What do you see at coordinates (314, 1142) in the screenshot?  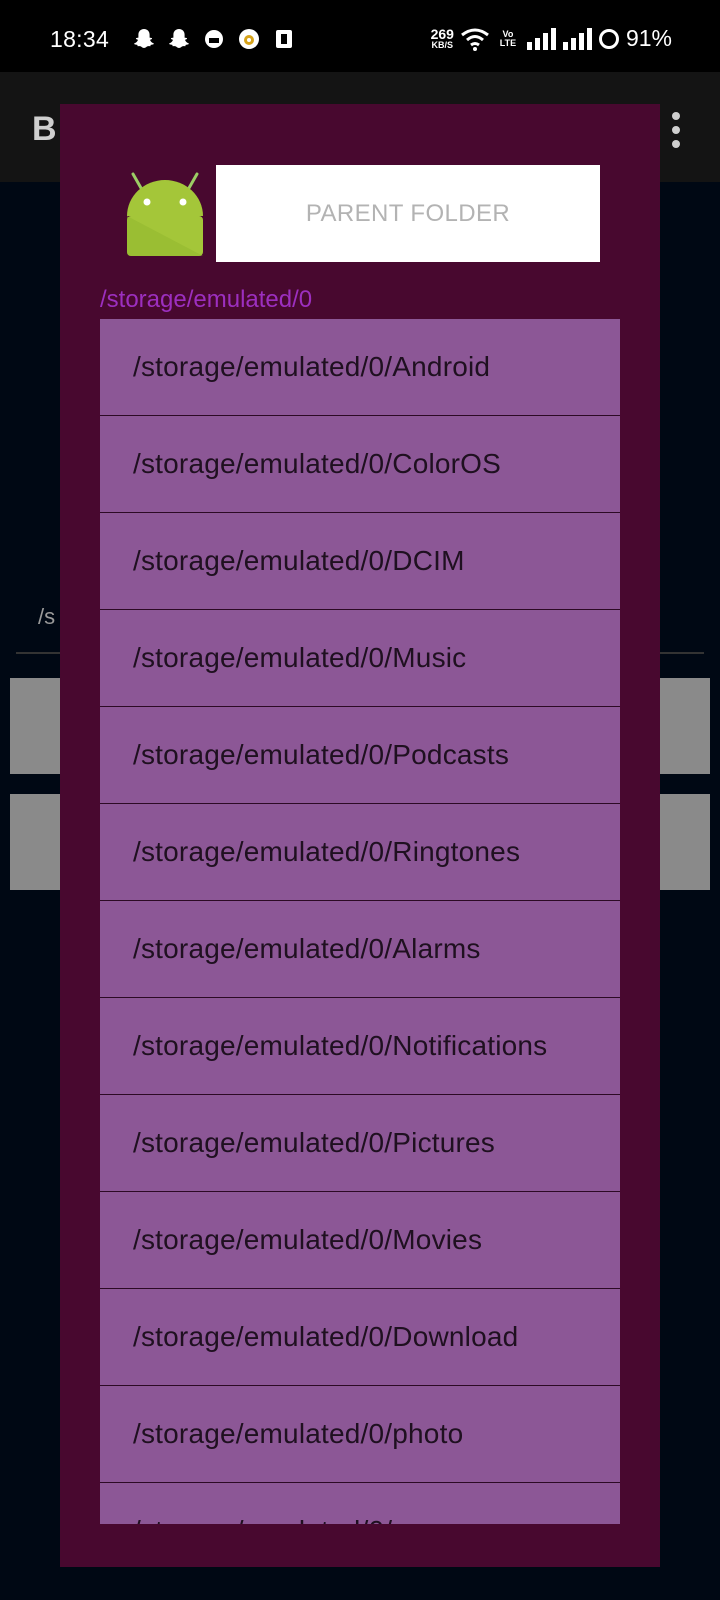 I see `folder-path: /storage/emulated/0/Pictures` at bounding box center [314, 1142].